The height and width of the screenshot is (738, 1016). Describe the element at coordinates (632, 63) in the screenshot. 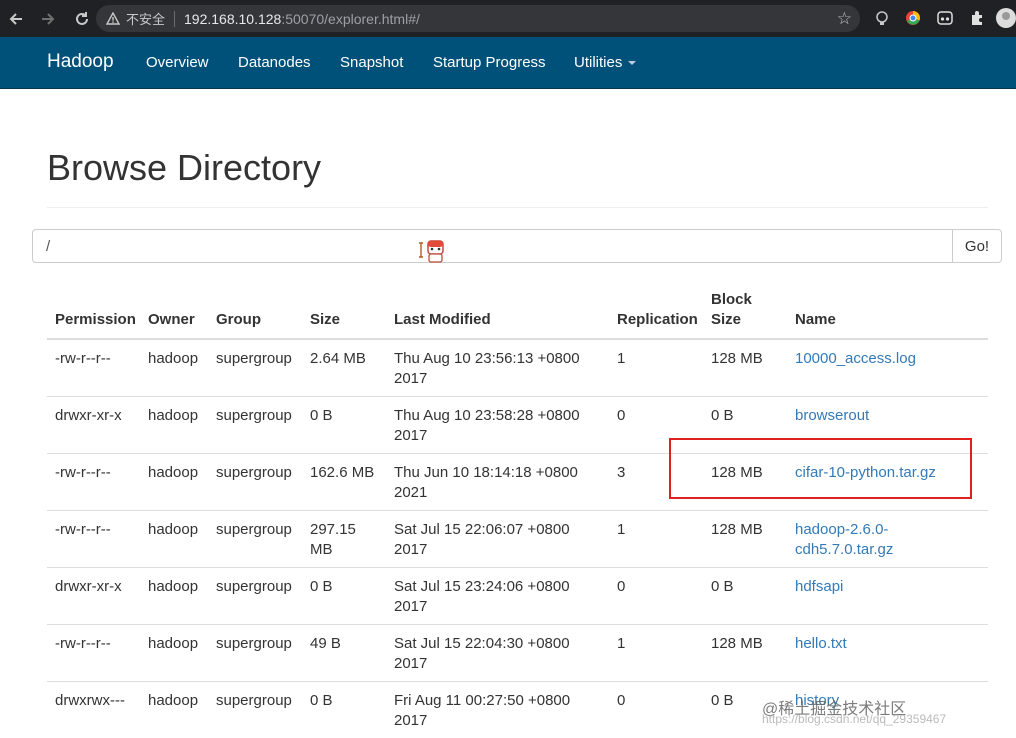

I see `chevron-down-icon` at that location.